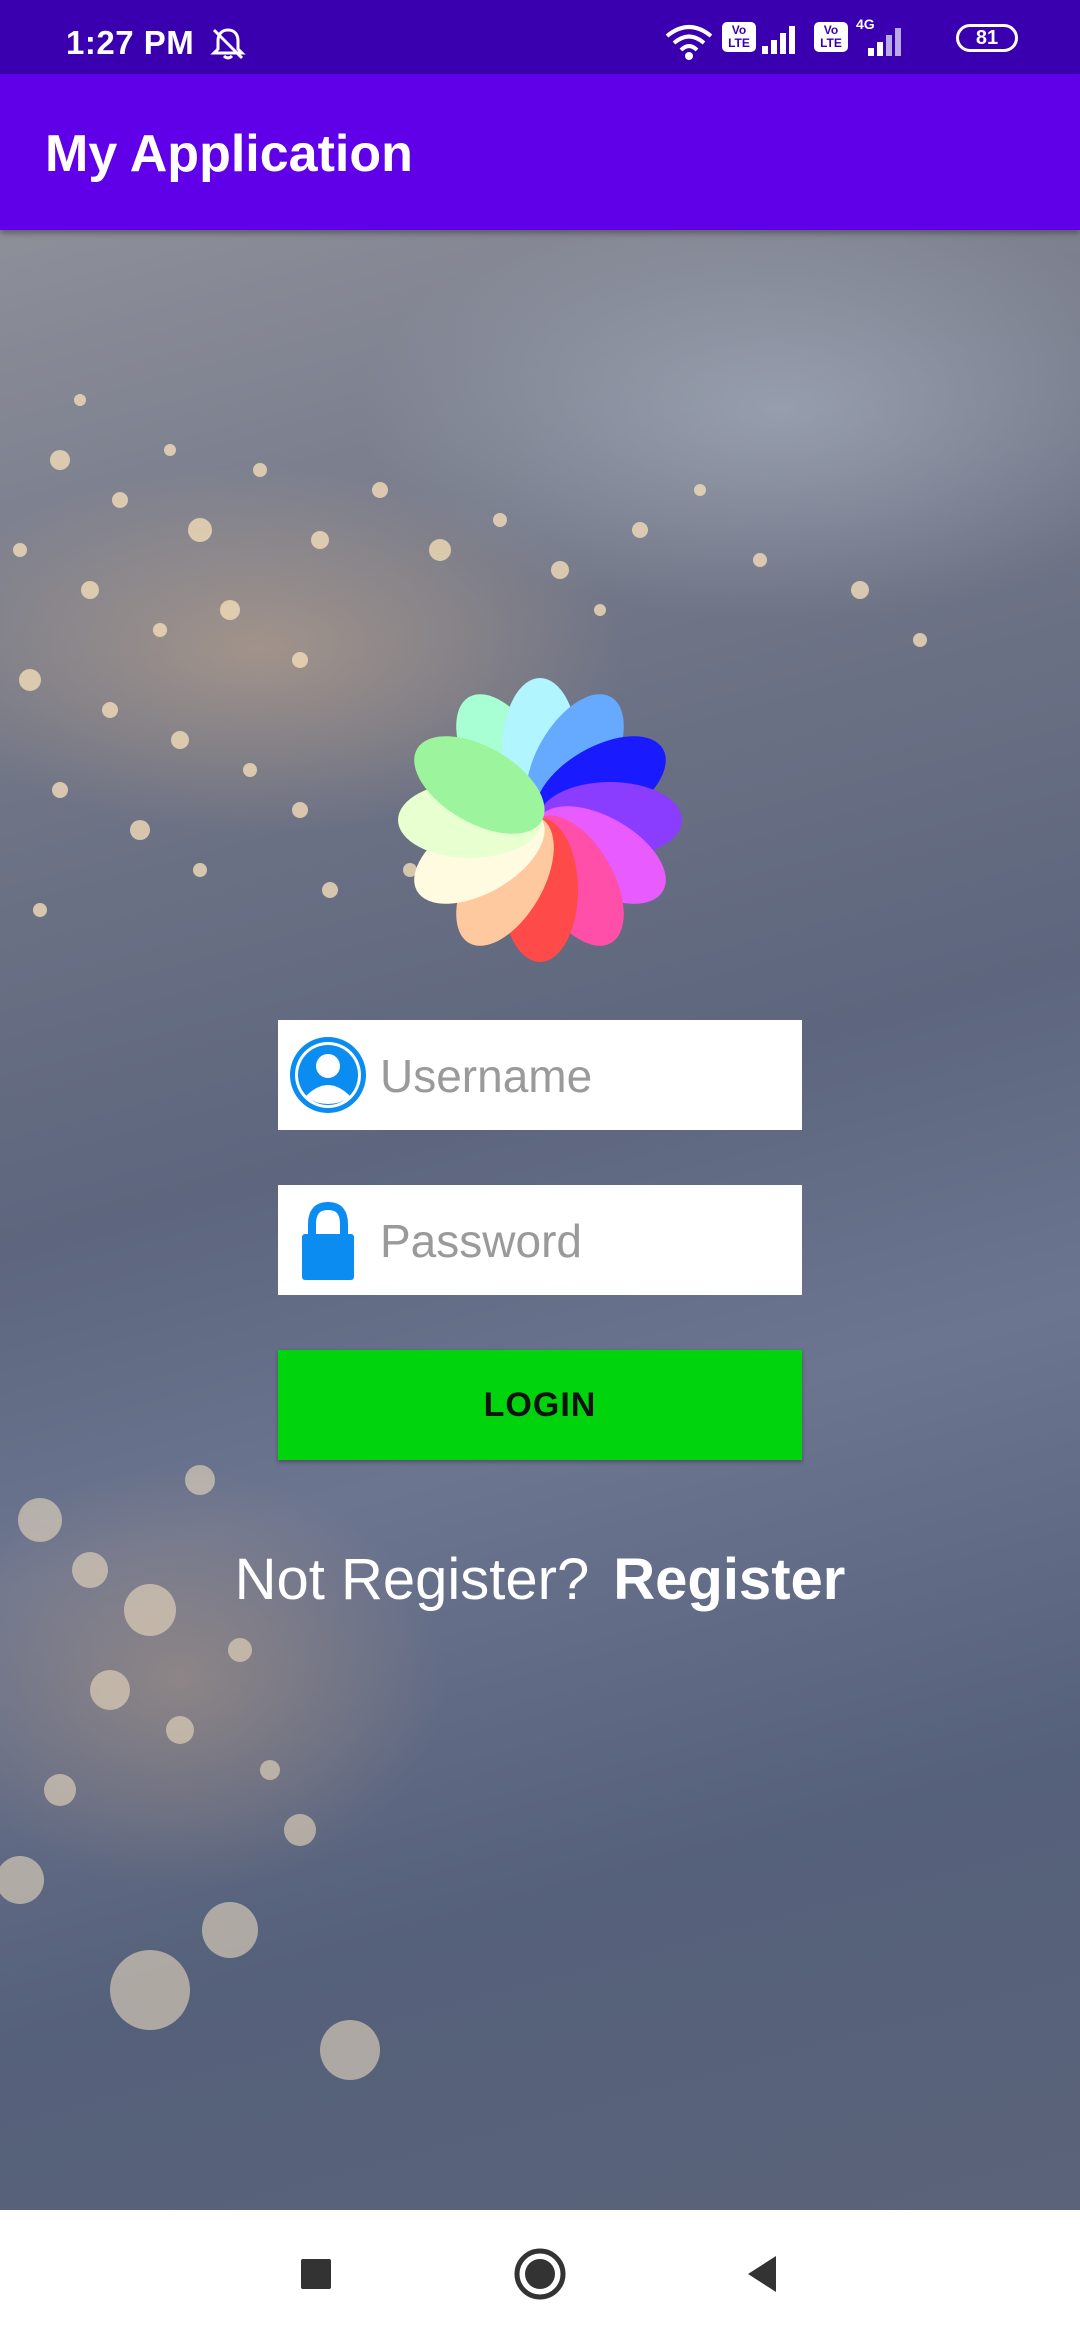  Describe the element at coordinates (739, 37) in the screenshot. I see `volte-icon-1: Vo LTE` at that location.